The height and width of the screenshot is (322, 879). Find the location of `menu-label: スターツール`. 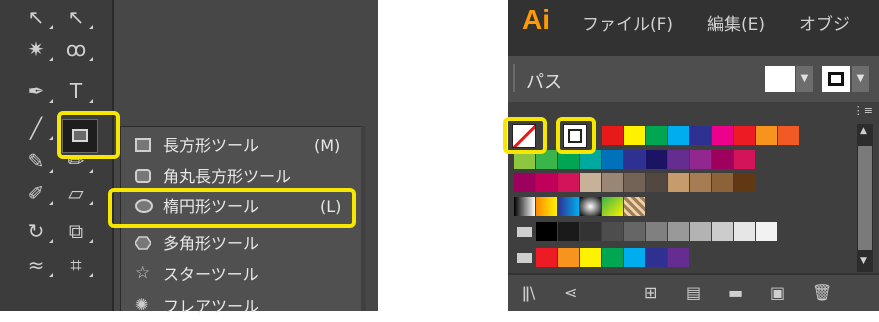

menu-label: スターツール is located at coordinates (211, 274).